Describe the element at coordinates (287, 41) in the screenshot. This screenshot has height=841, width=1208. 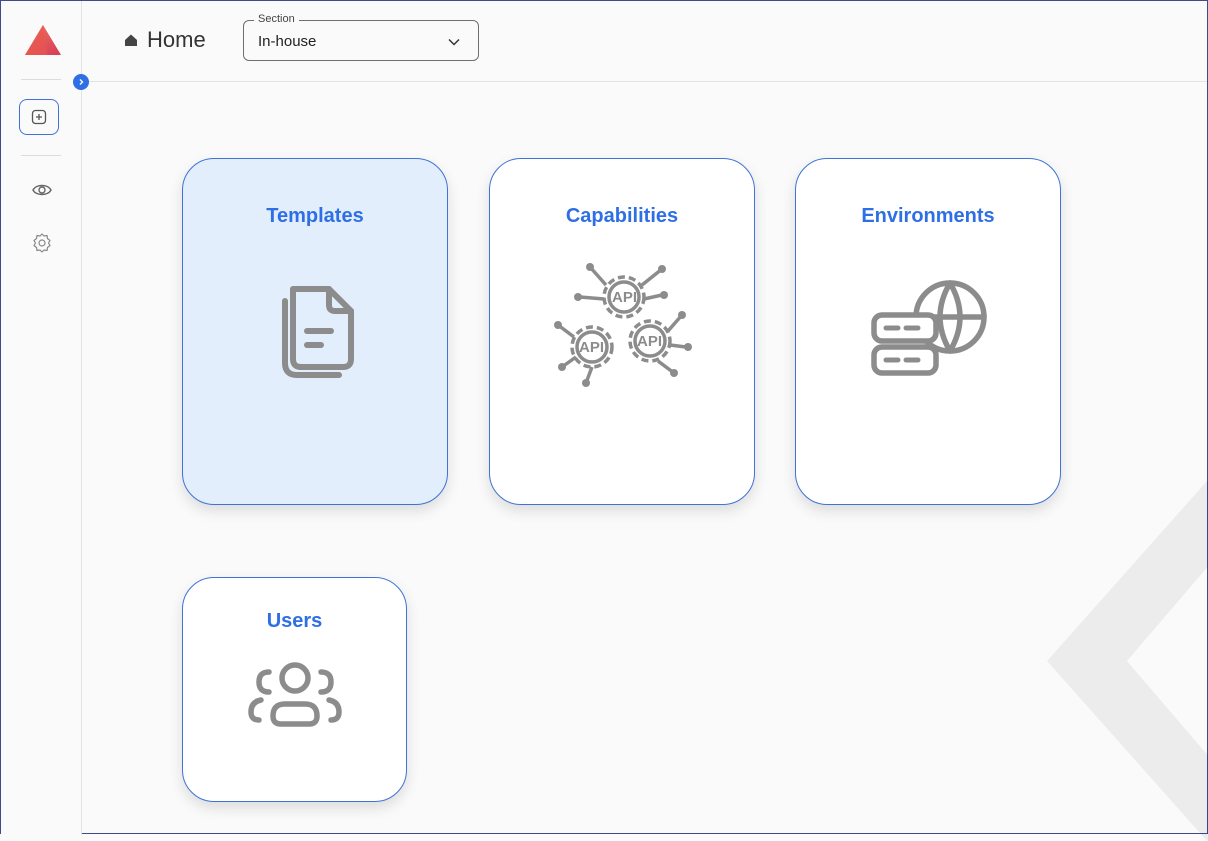
I see `section-value: In-house` at that location.